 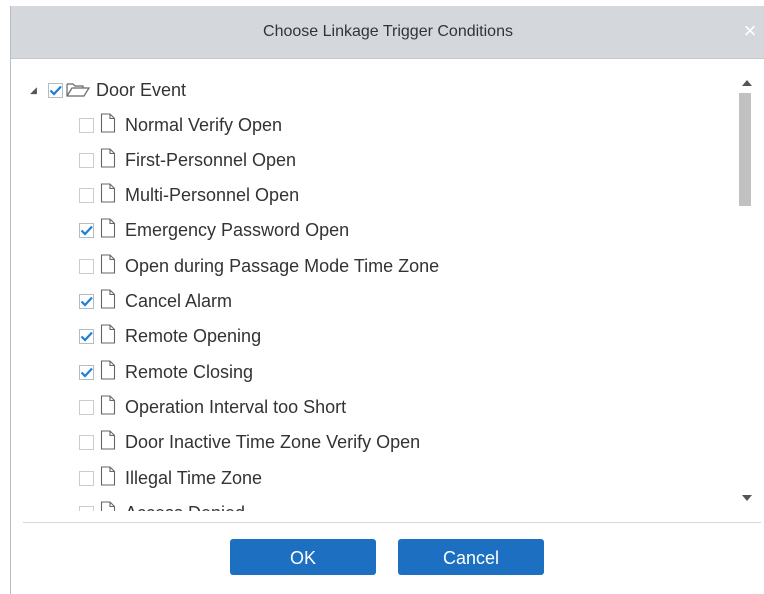 What do you see at coordinates (141, 89) in the screenshot?
I see `tree-root-label: Door Event` at bounding box center [141, 89].